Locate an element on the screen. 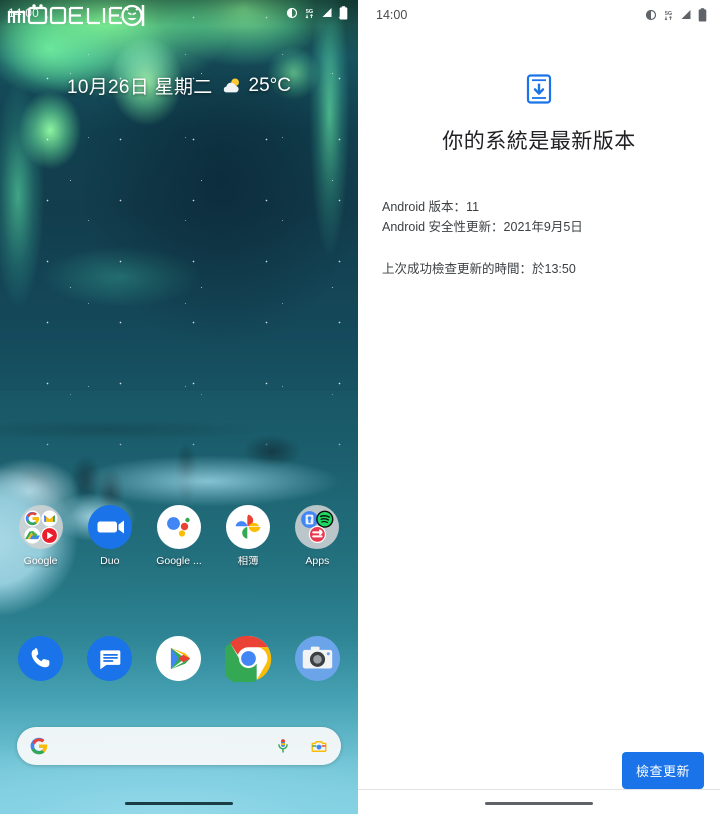  google-lens-icon is located at coordinates (319, 746).